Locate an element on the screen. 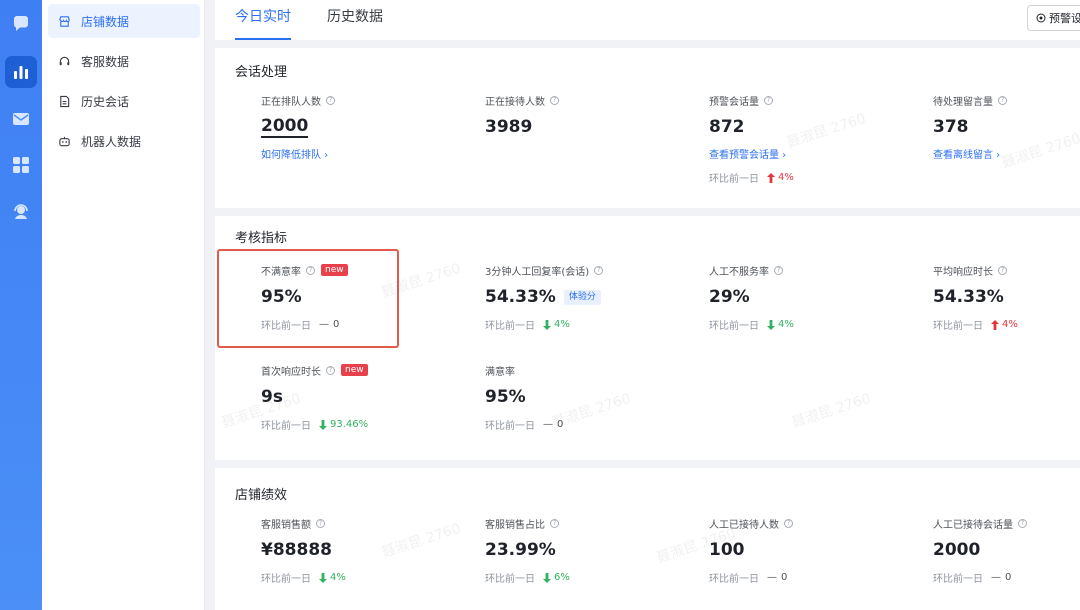  warning-settings-label: 预警设 is located at coordinates (1064, 18).